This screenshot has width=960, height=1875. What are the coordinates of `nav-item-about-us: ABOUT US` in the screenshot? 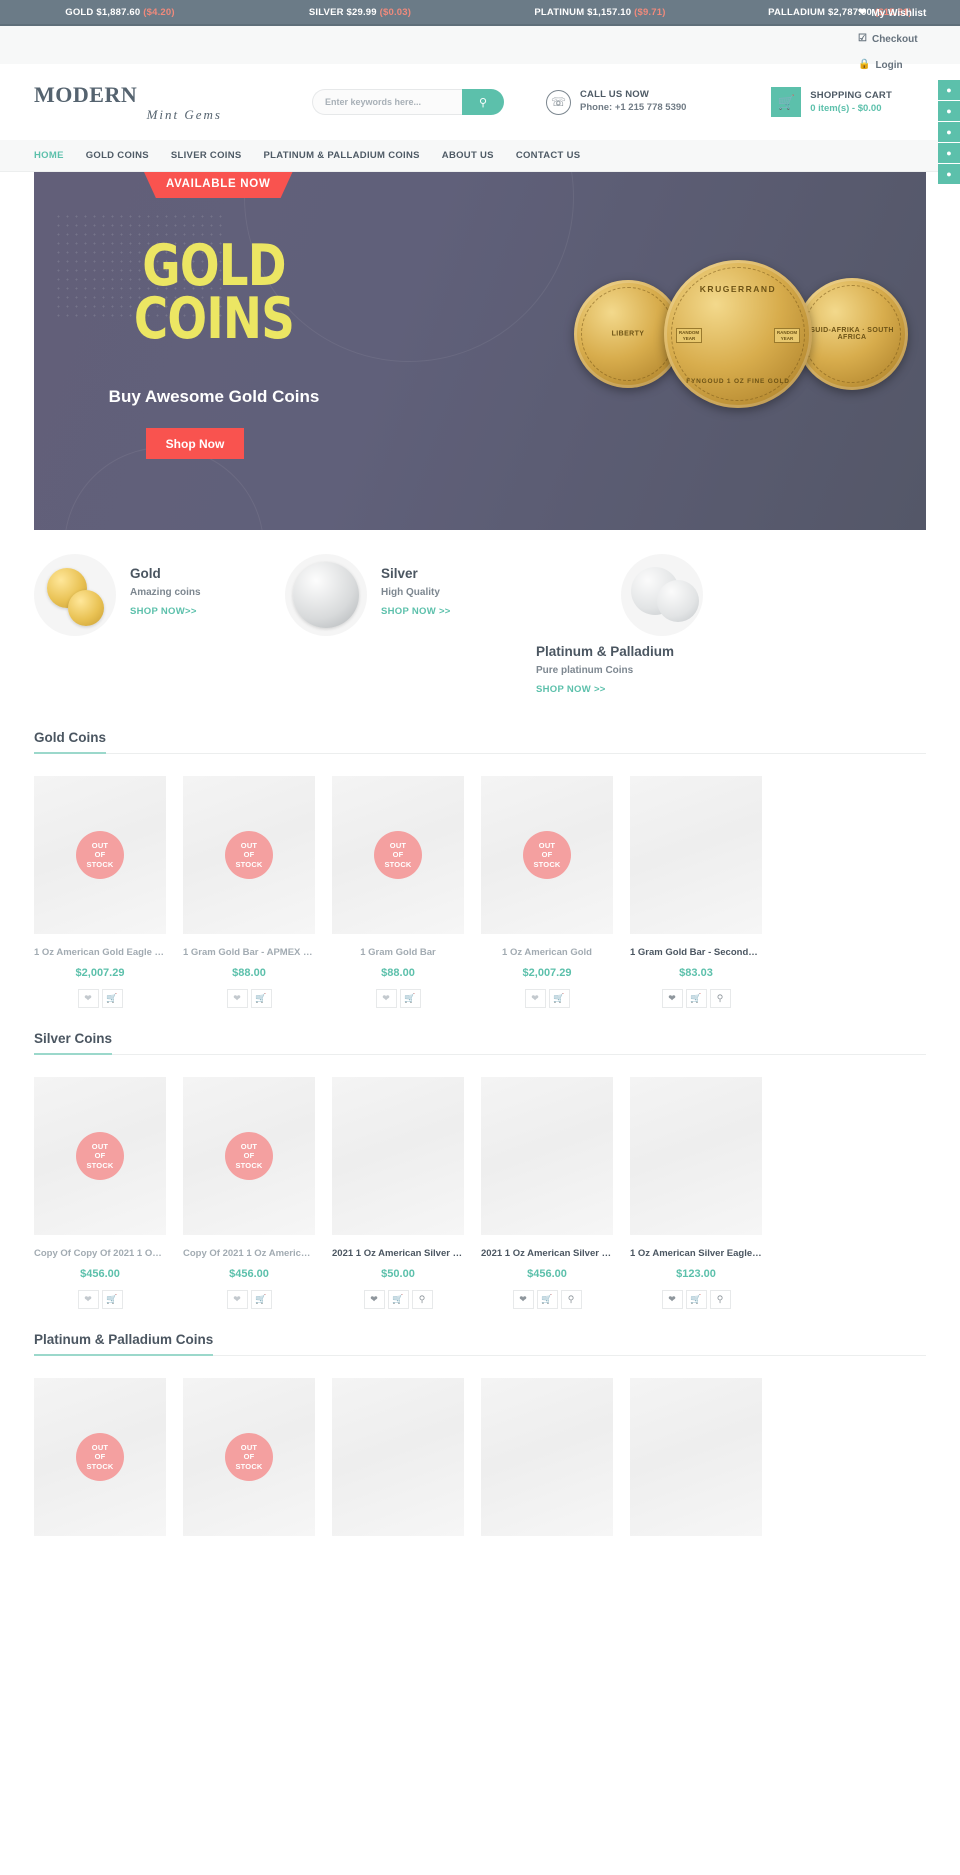 It's located at (468, 155).